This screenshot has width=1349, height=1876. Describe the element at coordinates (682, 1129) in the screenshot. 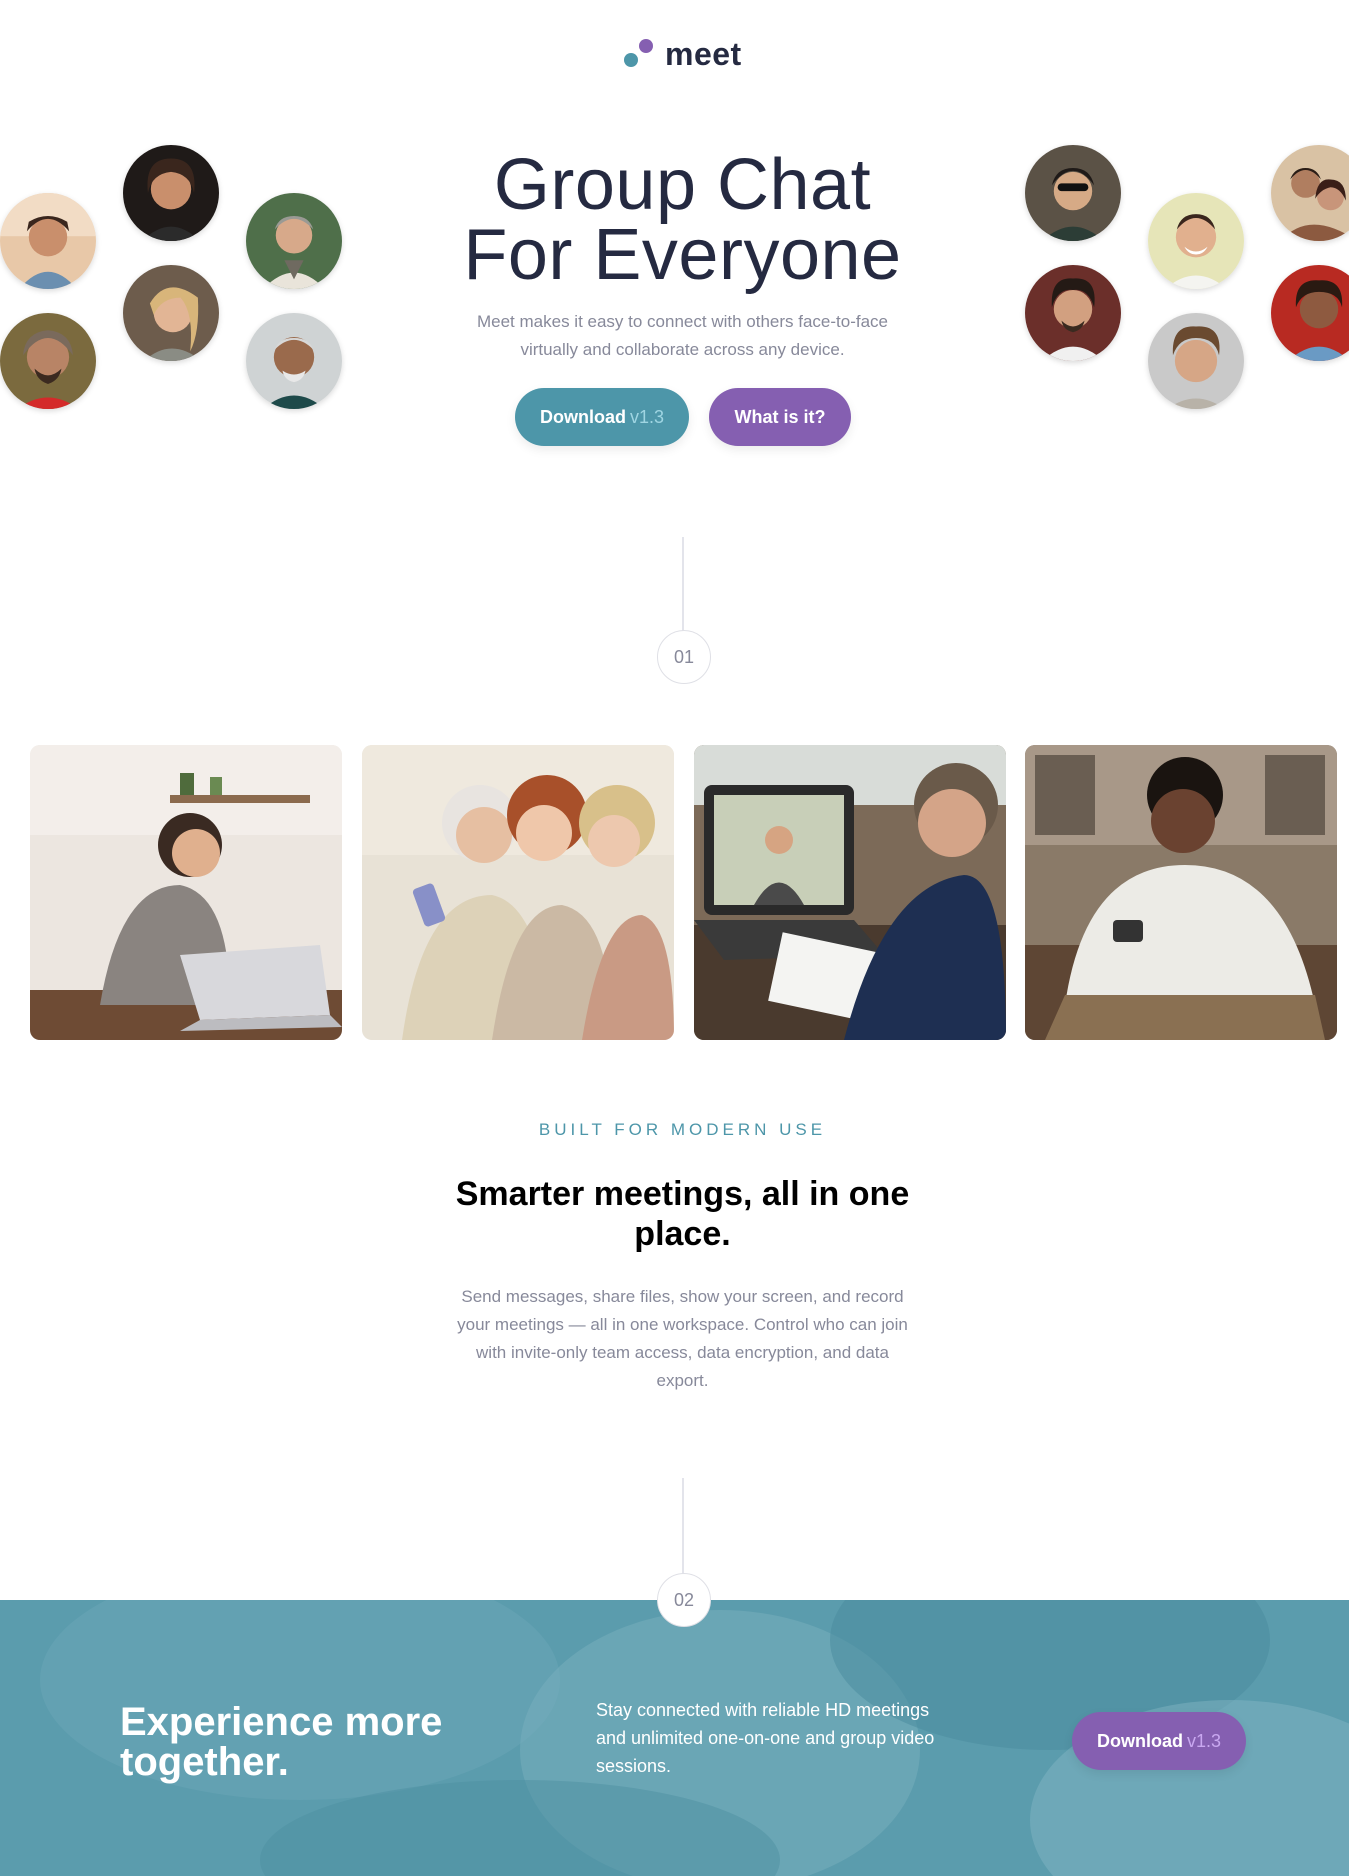

I see `section-eyebrow: BUILT FOR MODERN USE` at that location.